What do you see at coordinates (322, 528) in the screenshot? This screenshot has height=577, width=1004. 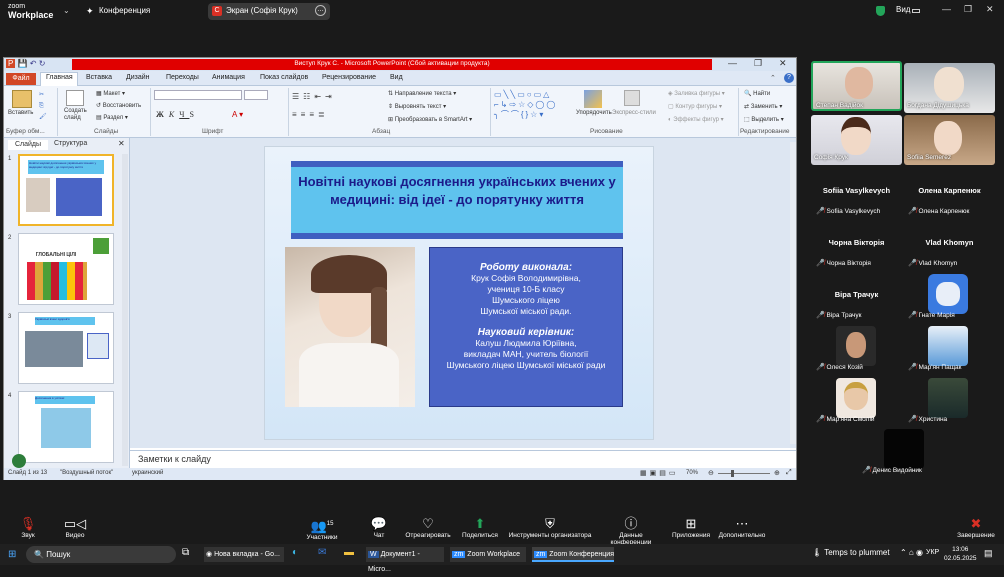 I see `participants-button: 👥15 Участники` at bounding box center [322, 528].